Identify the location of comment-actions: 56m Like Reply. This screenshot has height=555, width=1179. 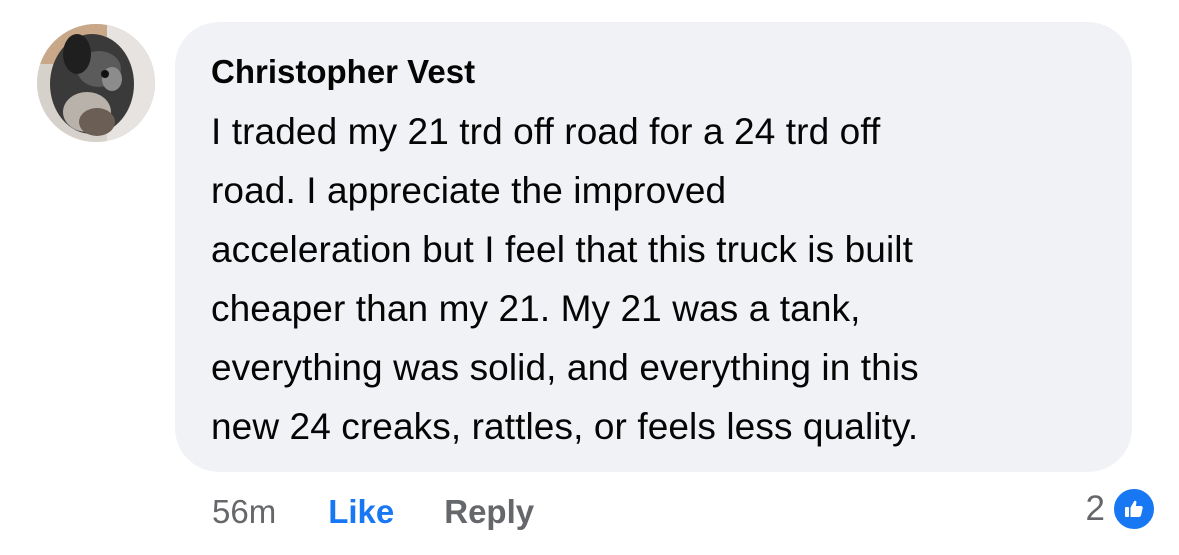
(373, 512).